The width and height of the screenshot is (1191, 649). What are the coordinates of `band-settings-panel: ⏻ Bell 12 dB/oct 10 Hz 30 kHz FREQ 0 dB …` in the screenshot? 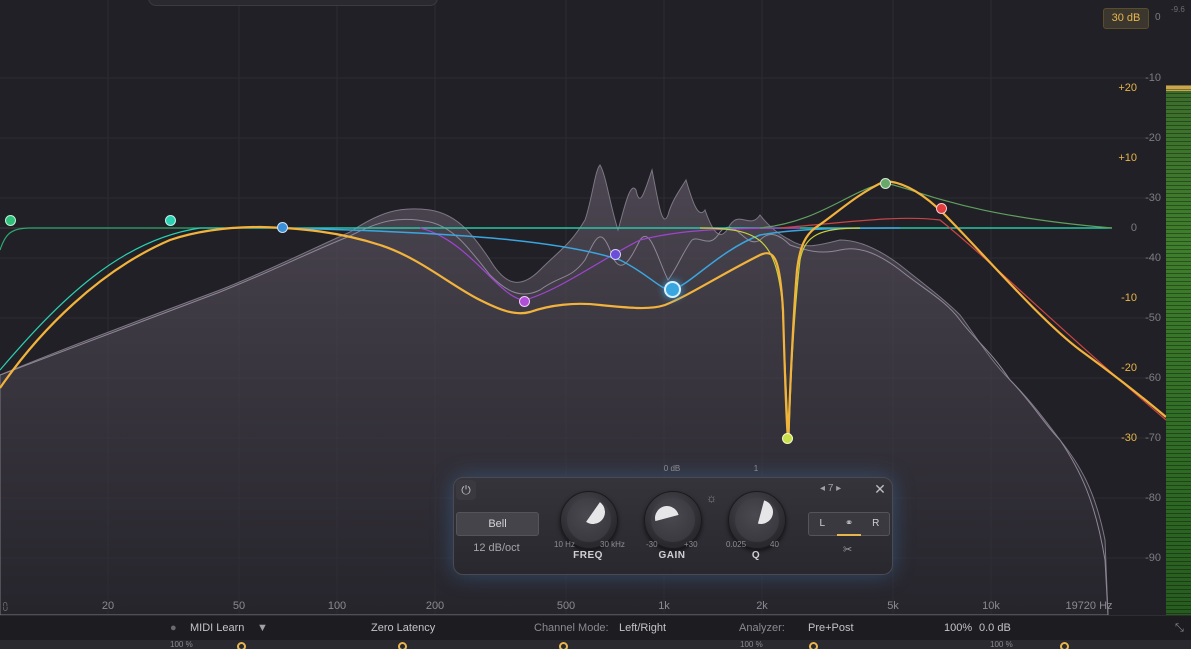 It's located at (673, 519).